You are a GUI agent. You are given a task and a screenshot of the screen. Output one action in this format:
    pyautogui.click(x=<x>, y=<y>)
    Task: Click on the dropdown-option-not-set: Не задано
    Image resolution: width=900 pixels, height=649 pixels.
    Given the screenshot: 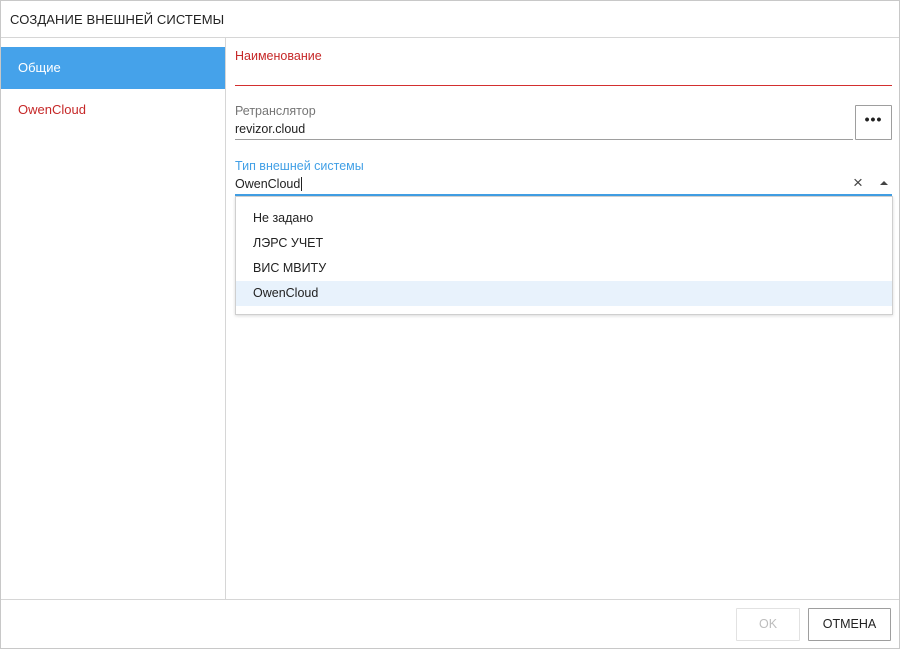 What is the action you would take?
    pyautogui.click(x=564, y=218)
    